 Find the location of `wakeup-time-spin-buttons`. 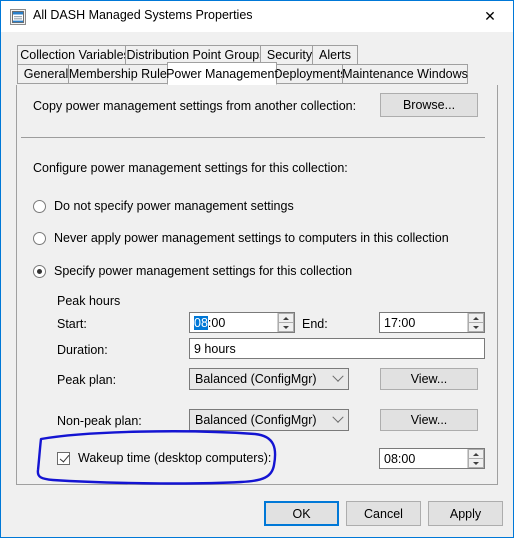

wakeup-time-spin-buttons is located at coordinates (475, 458).